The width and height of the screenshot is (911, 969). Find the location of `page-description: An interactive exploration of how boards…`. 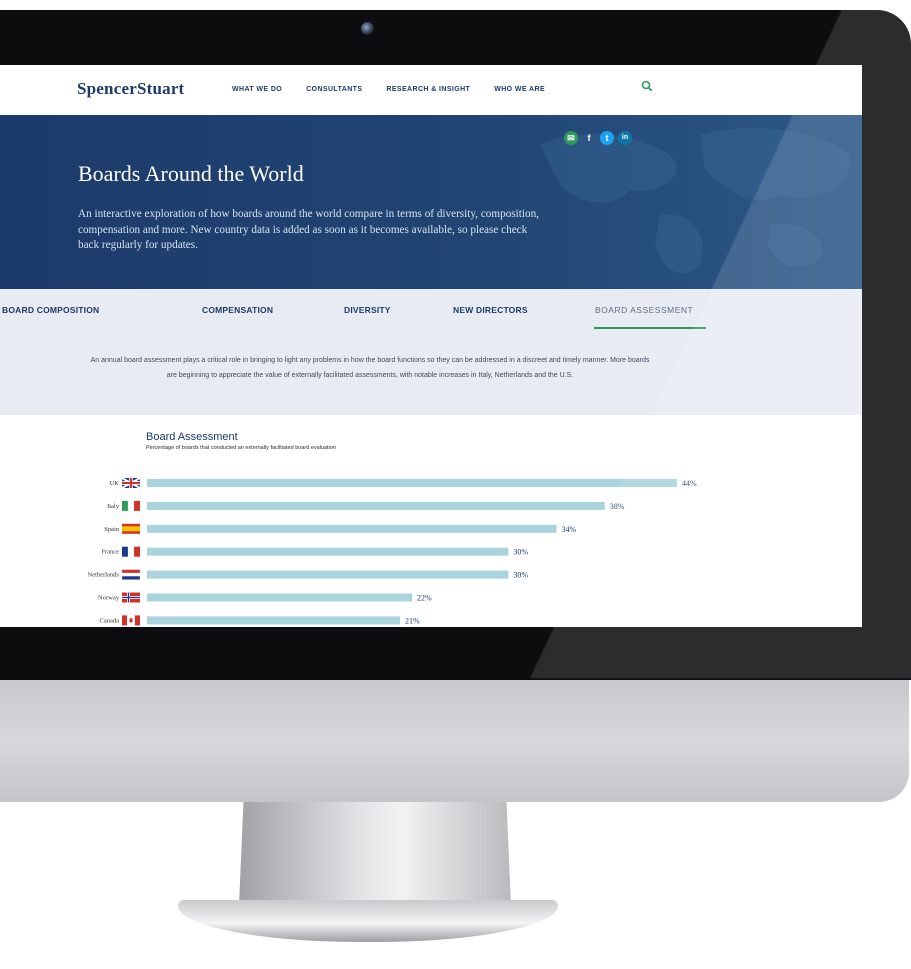

page-description: An interactive exploration of how boards… is located at coordinates (308, 229).